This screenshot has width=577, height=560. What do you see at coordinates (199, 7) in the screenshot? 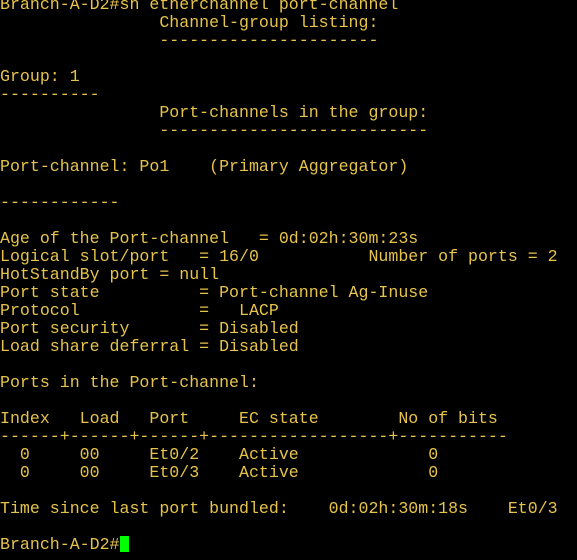
I see `command-line: Branch-A-D2#sh etherchannel port-channel` at bounding box center [199, 7].